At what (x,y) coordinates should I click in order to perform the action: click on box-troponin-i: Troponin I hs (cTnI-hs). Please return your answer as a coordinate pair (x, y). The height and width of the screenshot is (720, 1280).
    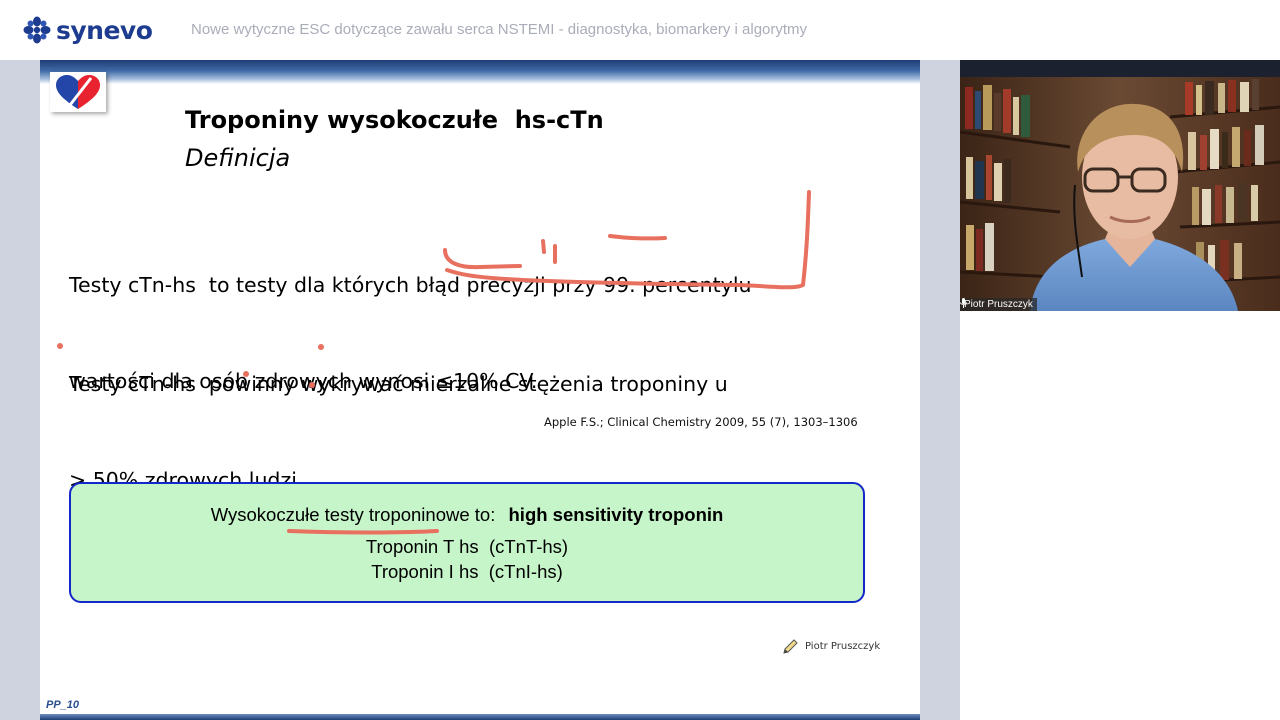
    Looking at the image, I should click on (467, 571).